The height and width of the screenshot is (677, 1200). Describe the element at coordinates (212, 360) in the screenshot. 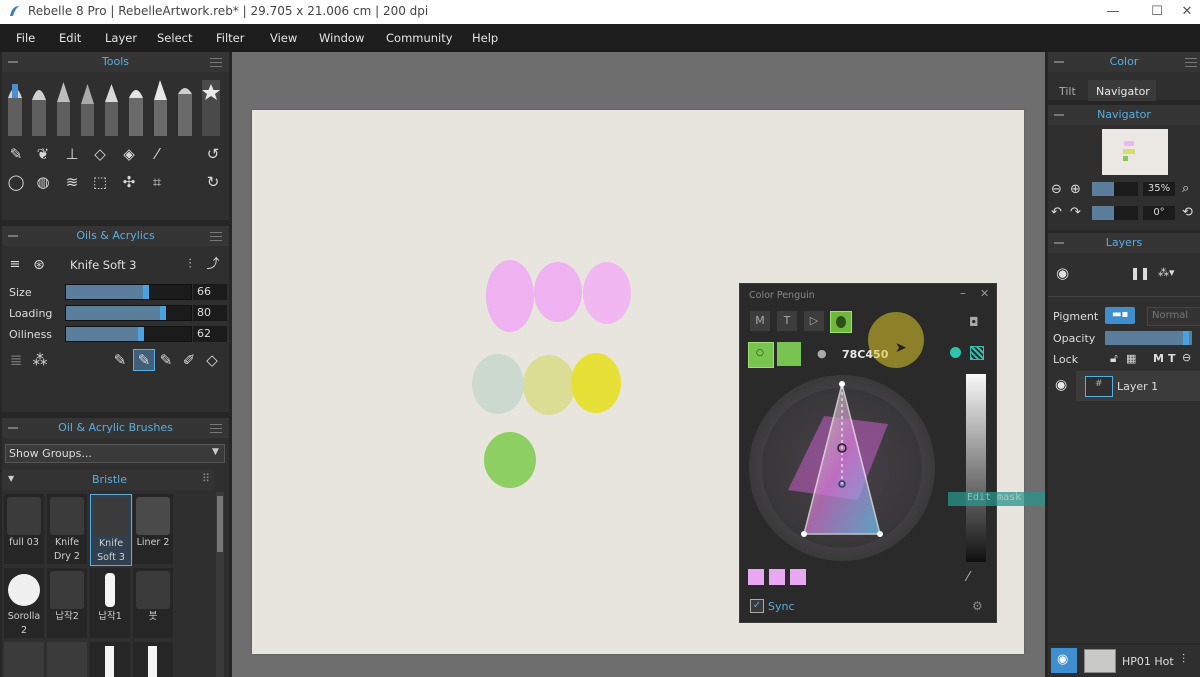

I see `brush-mode-erase-icon: ◇` at that location.